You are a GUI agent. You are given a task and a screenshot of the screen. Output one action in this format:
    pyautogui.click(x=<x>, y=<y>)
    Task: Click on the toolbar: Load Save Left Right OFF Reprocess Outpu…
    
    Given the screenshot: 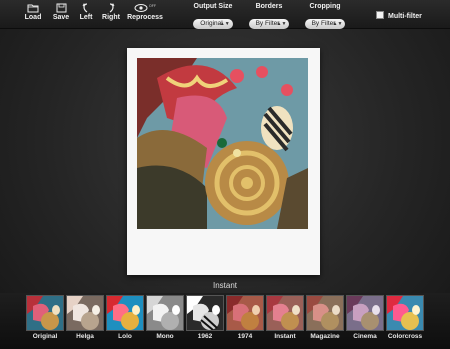 What is the action you would take?
    pyautogui.click(x=225, y=14)
    